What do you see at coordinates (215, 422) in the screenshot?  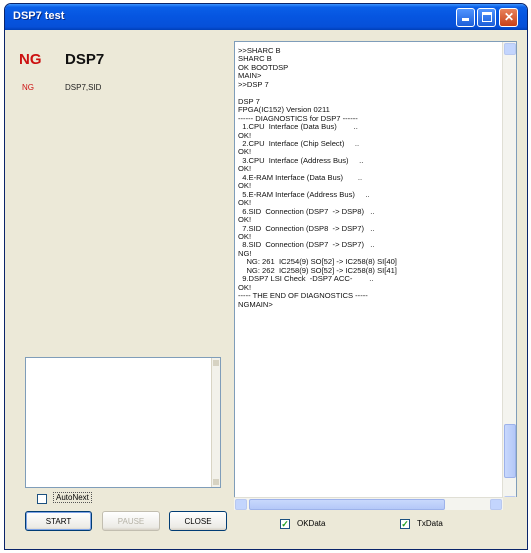 I see `message-scrollbar` at bounding box center [215, 422].